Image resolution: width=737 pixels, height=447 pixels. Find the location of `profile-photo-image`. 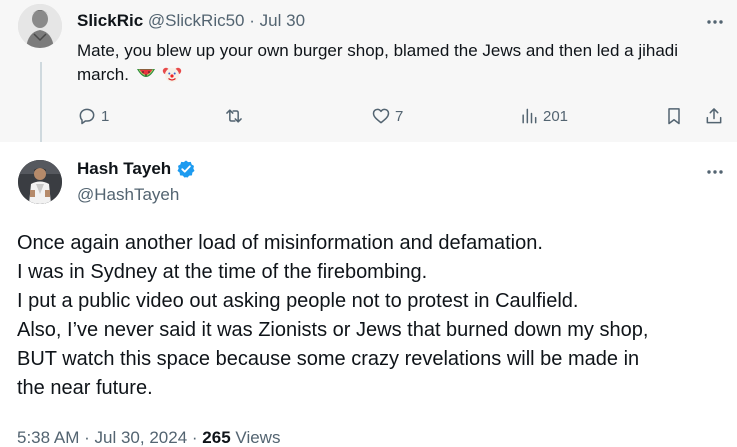

profile-photo-image is located at coordinates (40, 182).